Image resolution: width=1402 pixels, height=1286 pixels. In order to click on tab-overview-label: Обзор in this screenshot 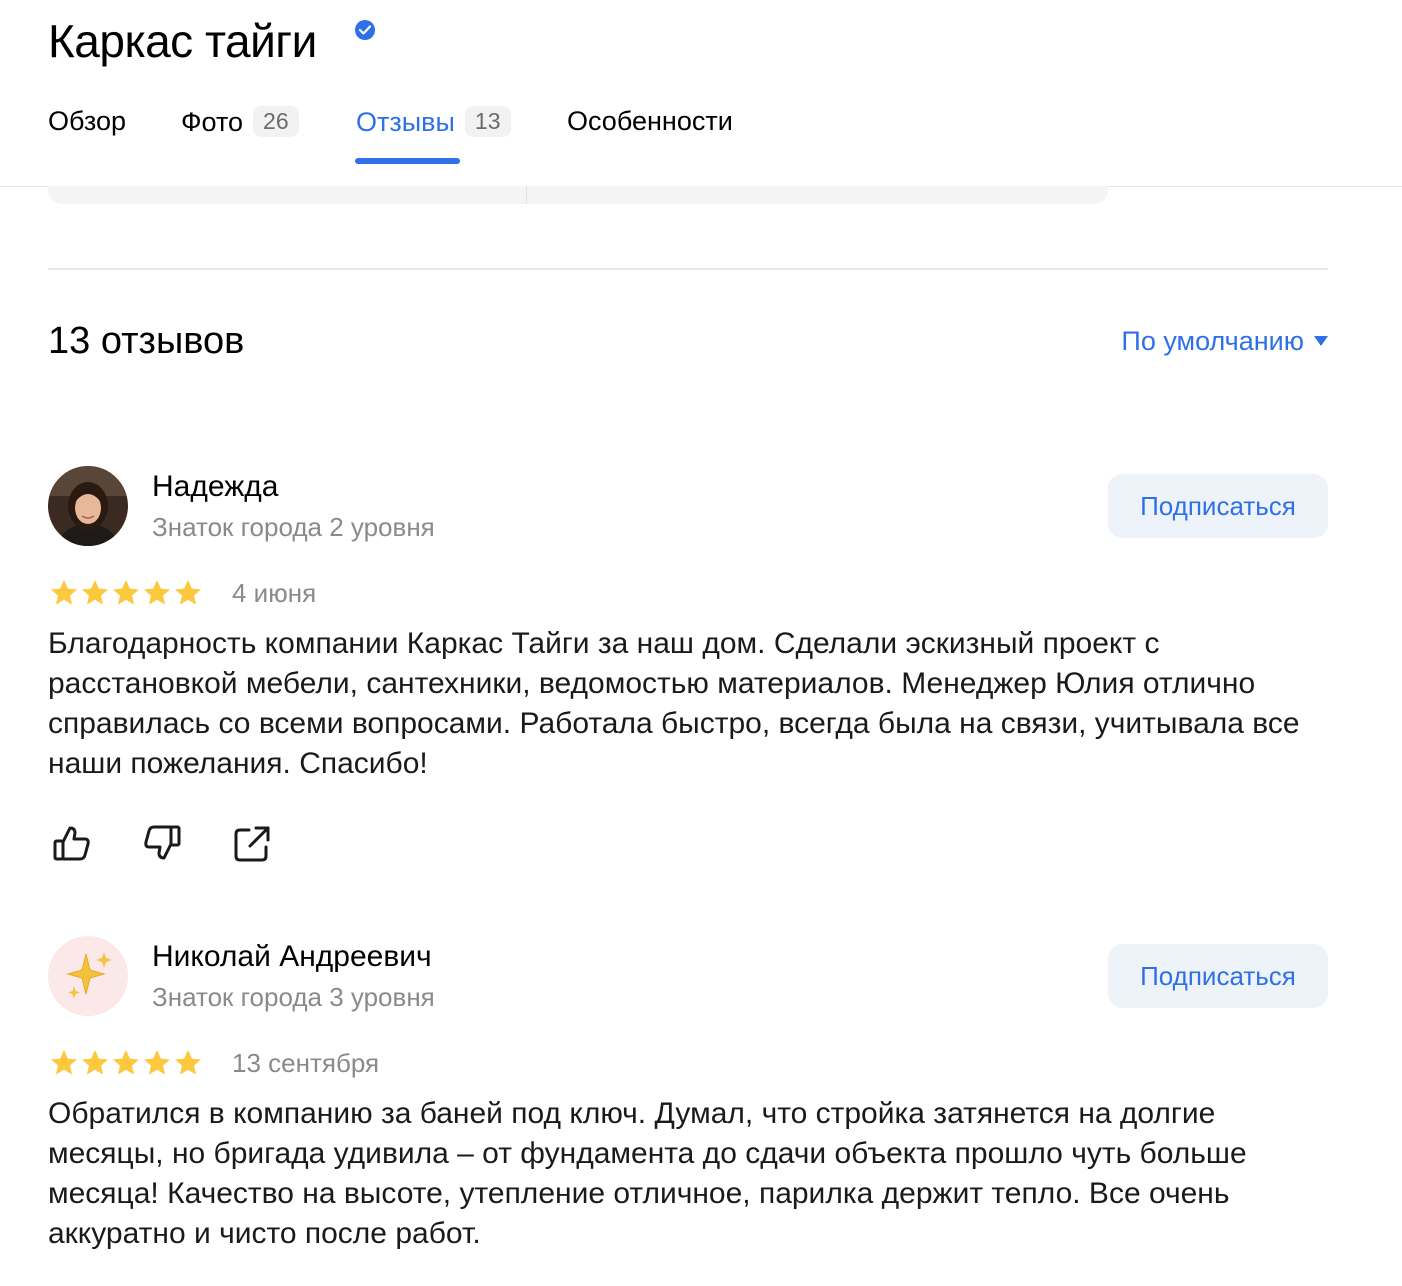, I will do `click(87, 121)`.